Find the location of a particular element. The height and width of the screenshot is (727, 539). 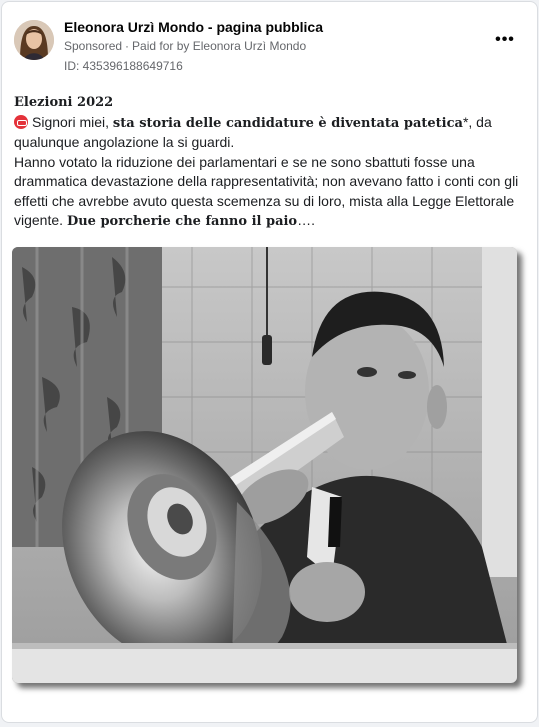

paragraph-2-bold: Due porcherie che fanno il paio is located at coordinates (182, 221).